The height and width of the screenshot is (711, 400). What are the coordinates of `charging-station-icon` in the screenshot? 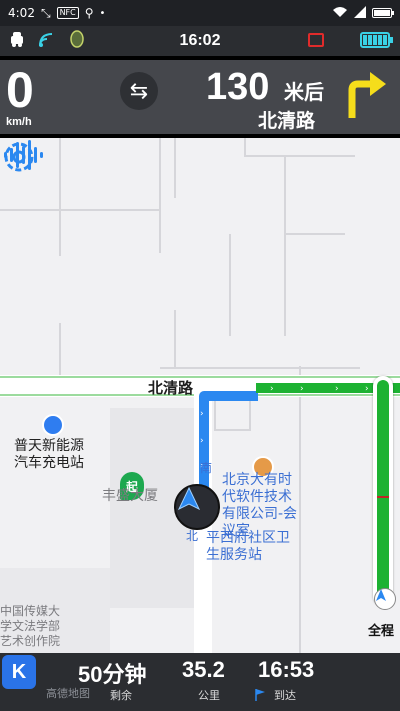 It's located at (53, 425).